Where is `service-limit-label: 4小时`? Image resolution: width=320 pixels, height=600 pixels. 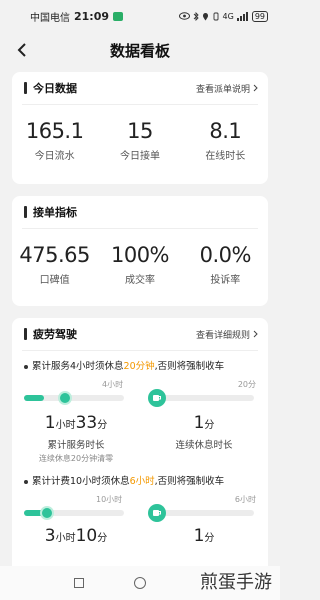 service-limit-label: 4小时 is located at coordinates (113, 384).